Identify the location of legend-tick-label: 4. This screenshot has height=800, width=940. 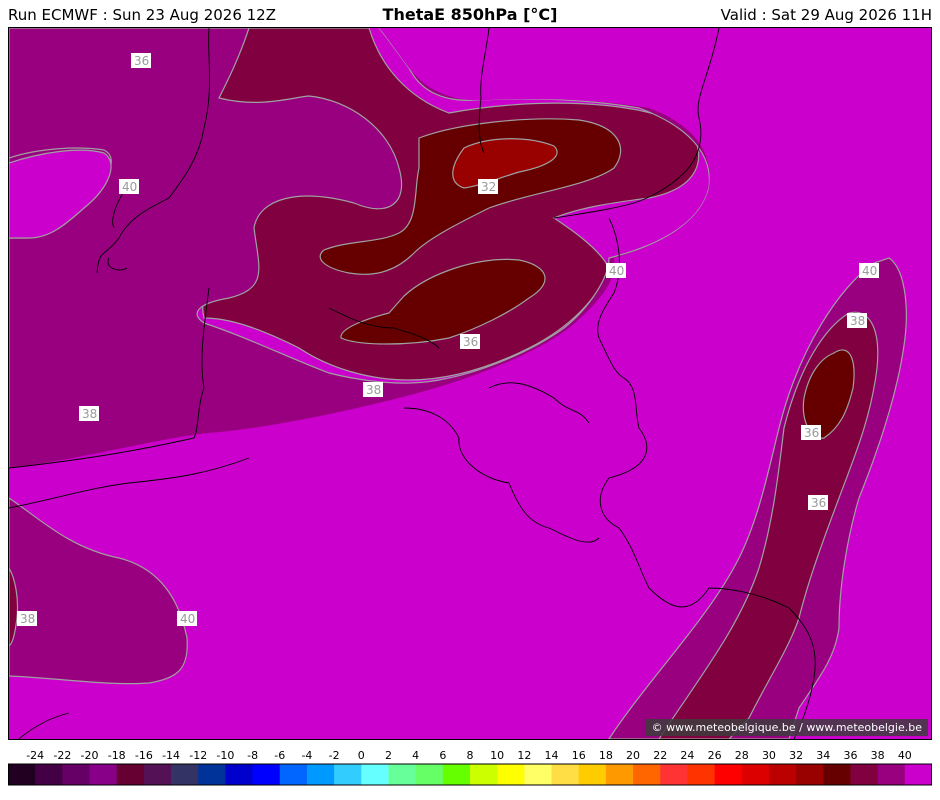
(415, 755).